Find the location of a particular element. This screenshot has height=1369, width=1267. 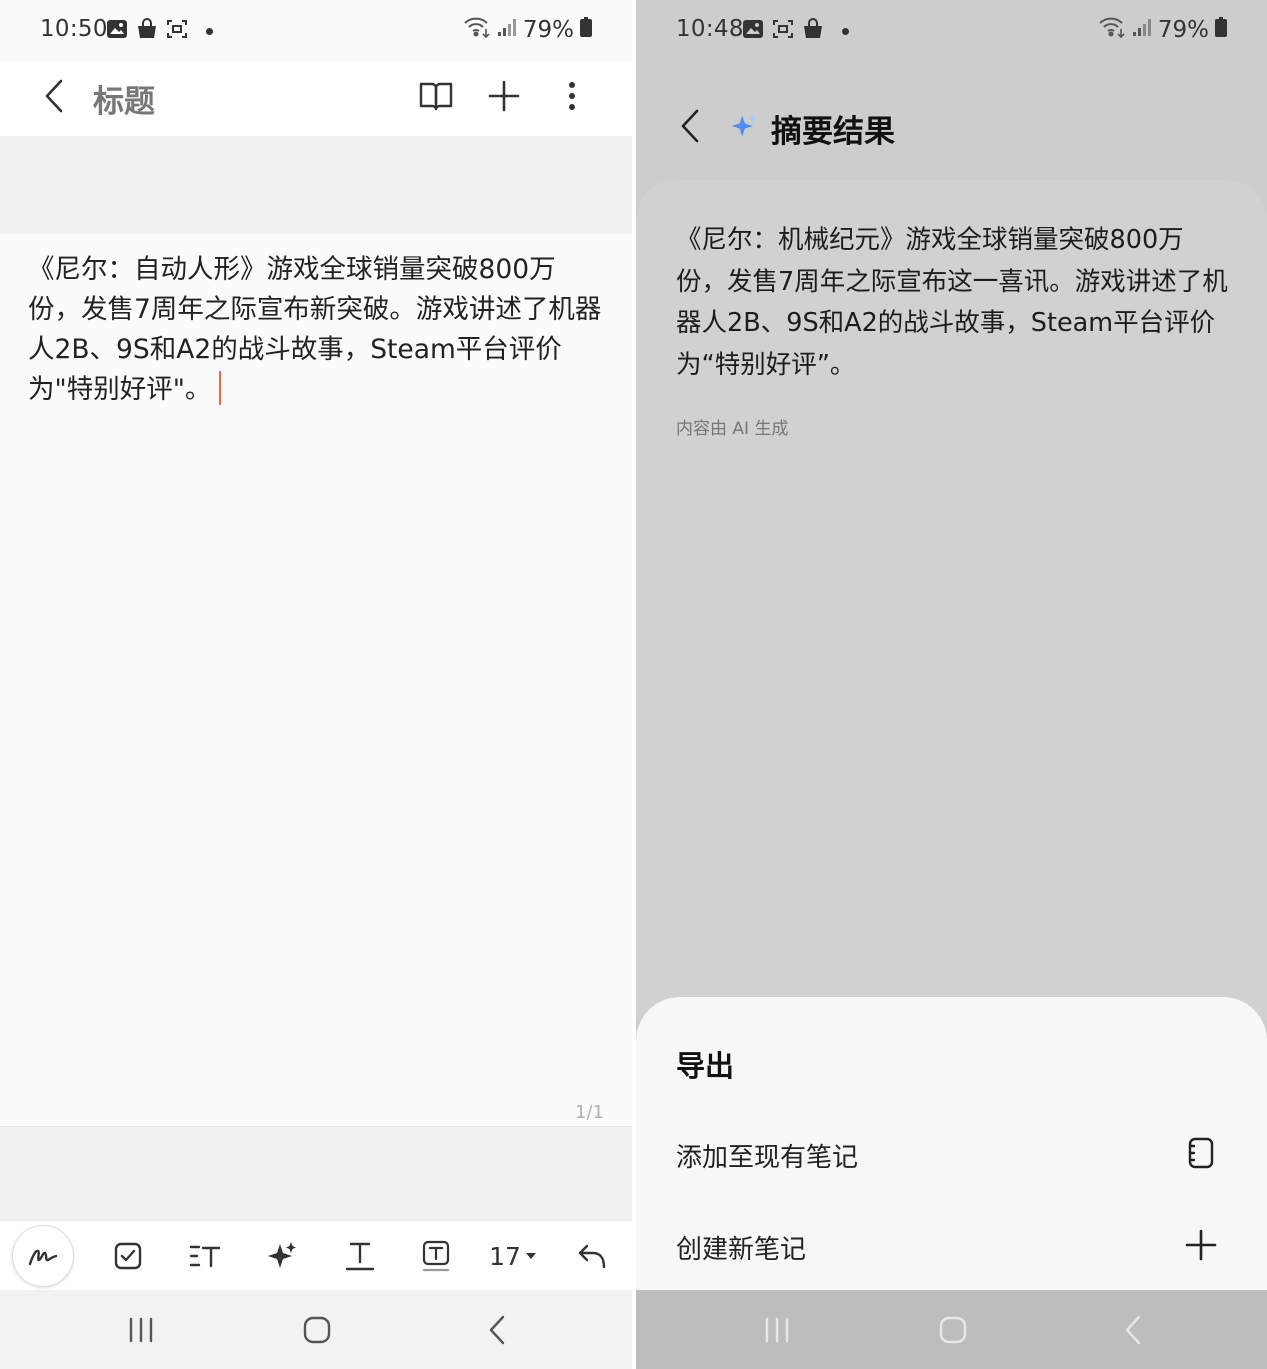

status-bar: 10:48 79% is located at coordinates (951, 31).